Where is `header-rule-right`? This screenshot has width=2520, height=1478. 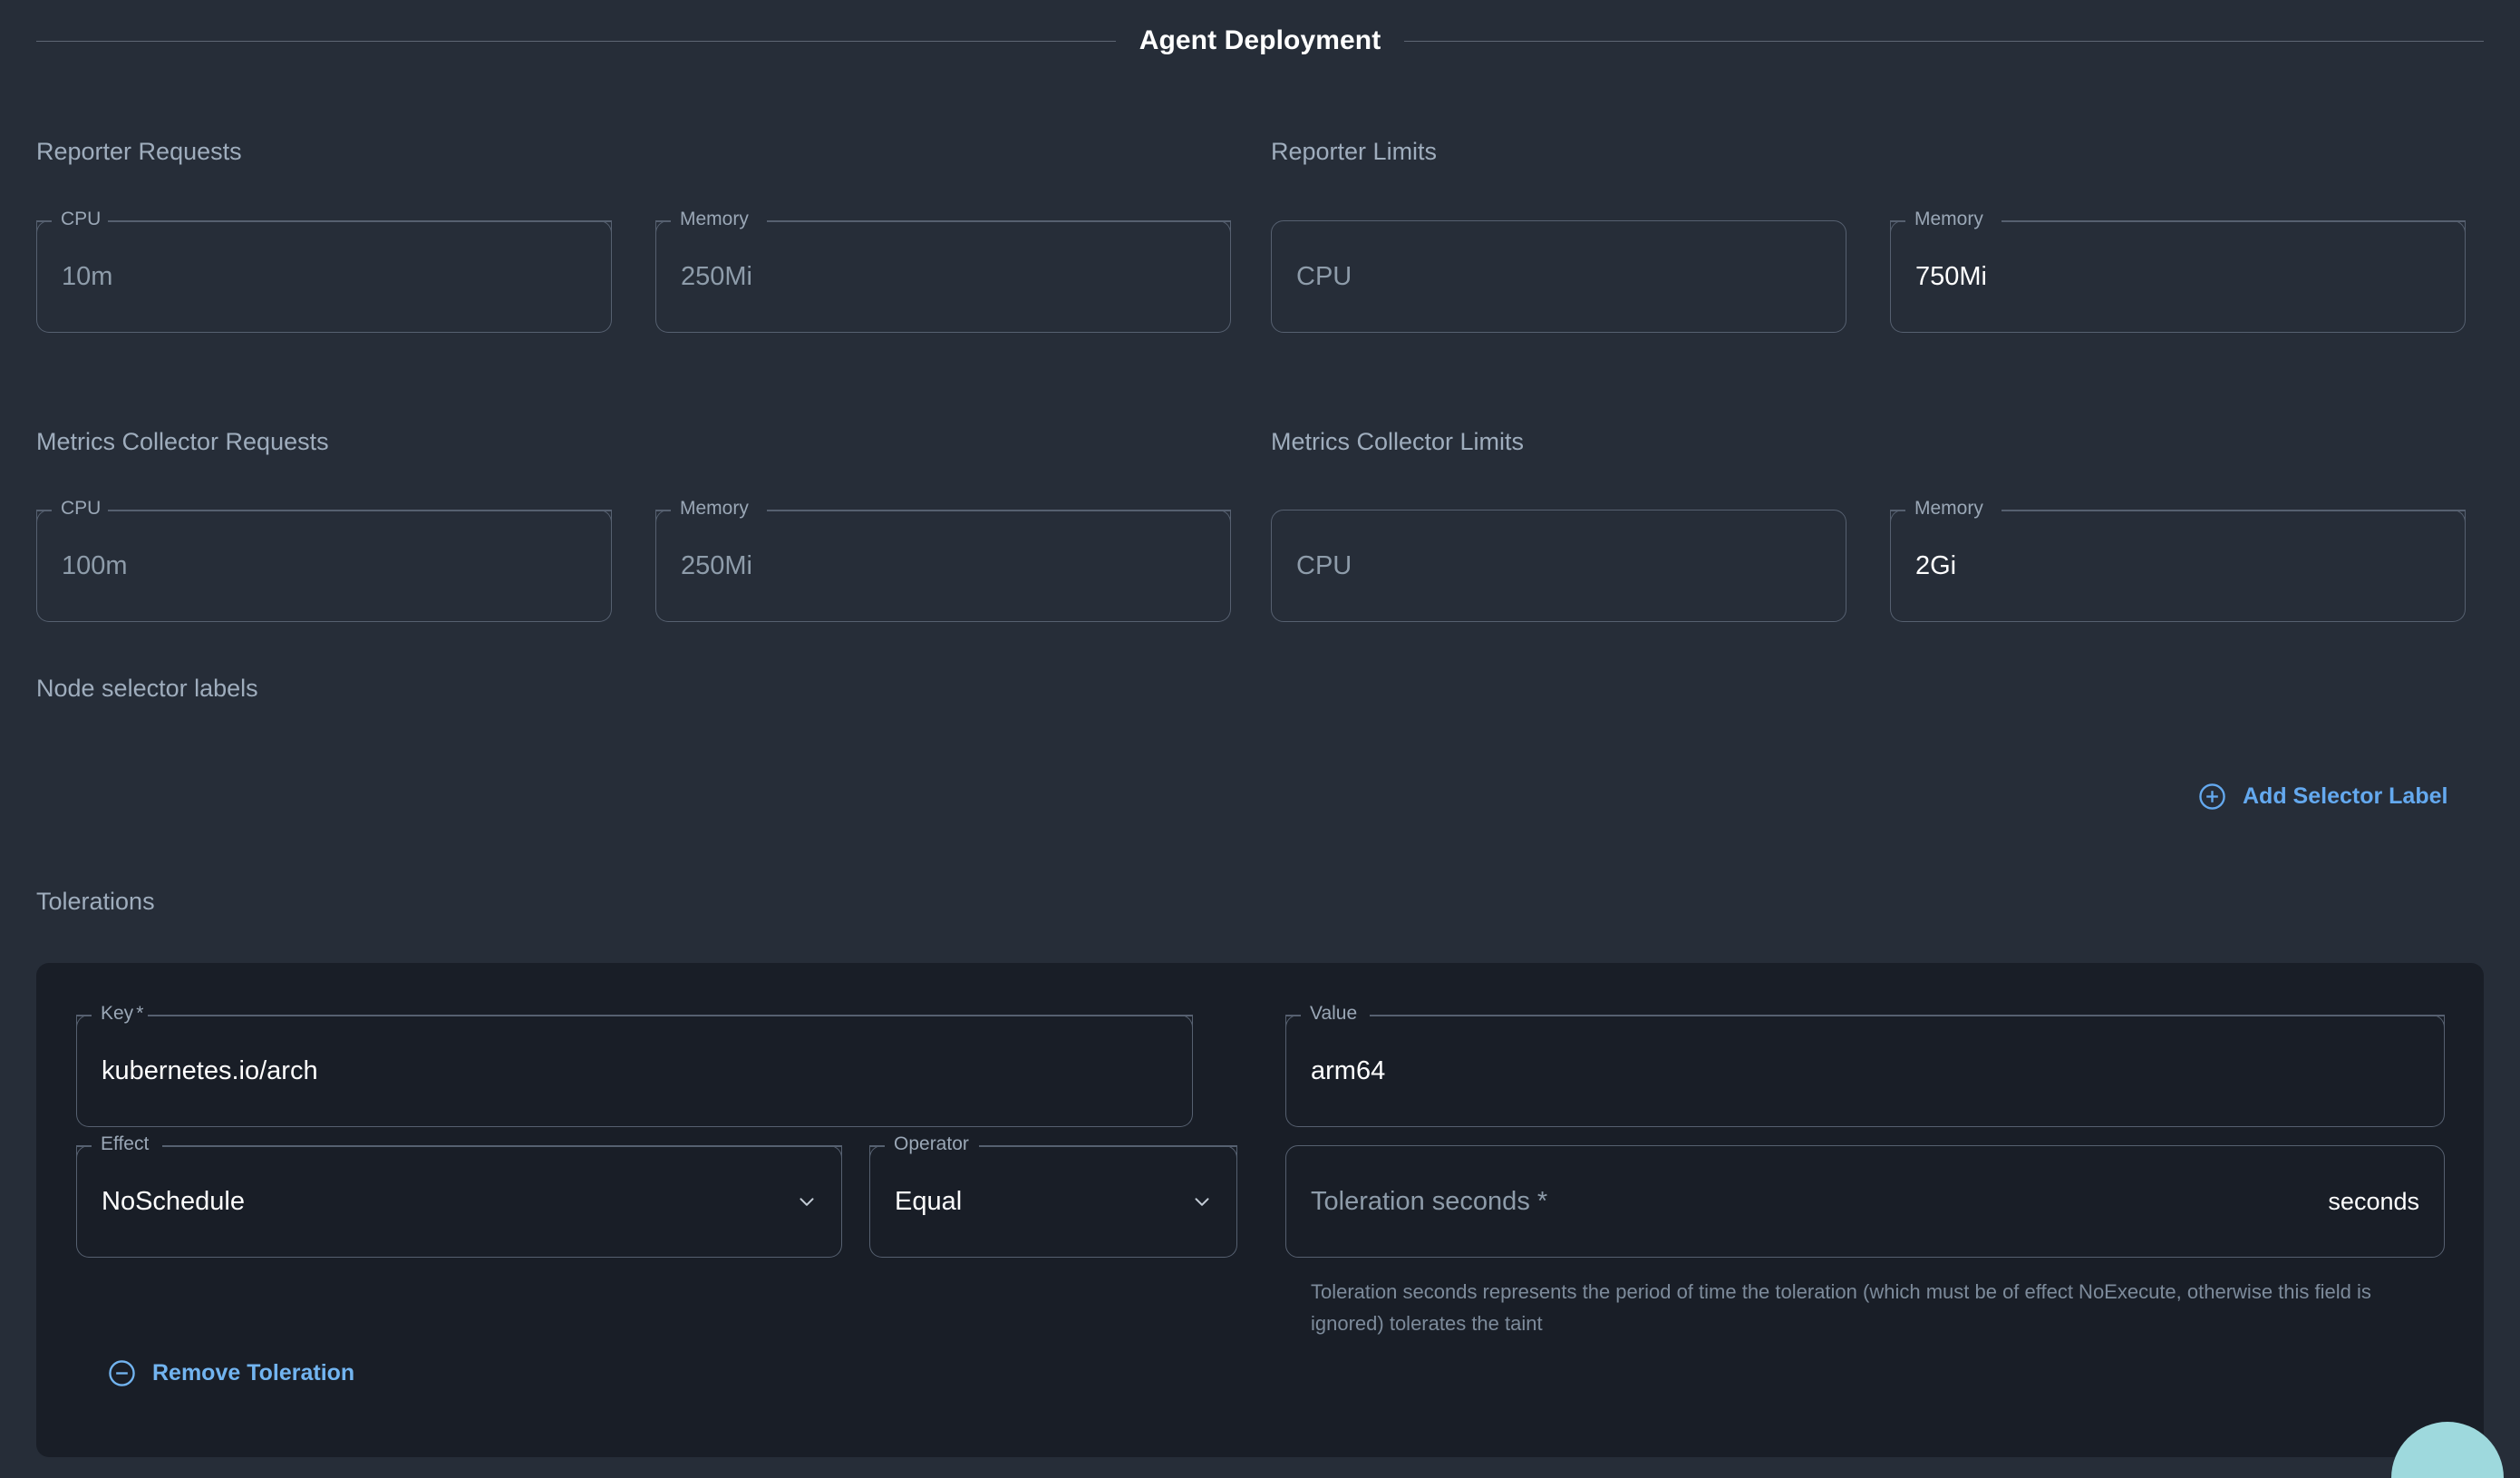
header-rule-right is located at coordinates (1944, 41).